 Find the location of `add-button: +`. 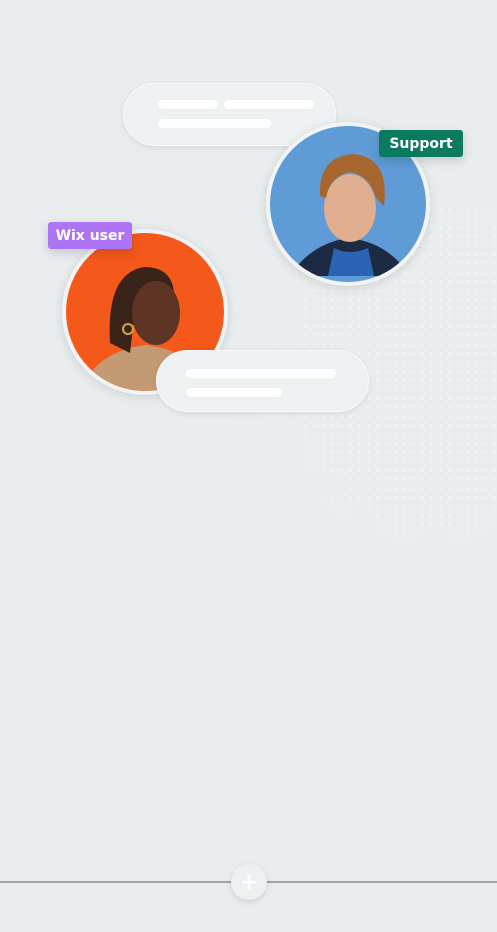

add-button: + is located at coordinates (249, 882).